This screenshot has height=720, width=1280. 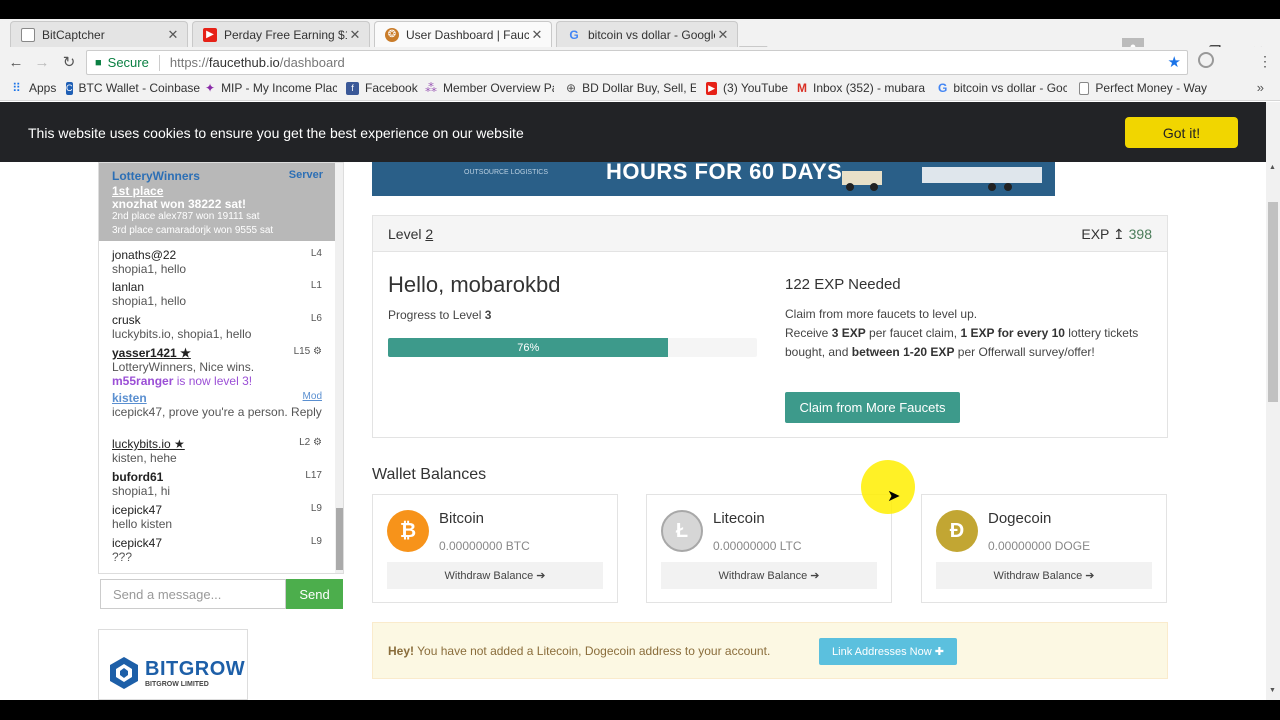 I want to click on tab-bitcaptcher: BitCaptcher ✕, so click(x=99, y=34).